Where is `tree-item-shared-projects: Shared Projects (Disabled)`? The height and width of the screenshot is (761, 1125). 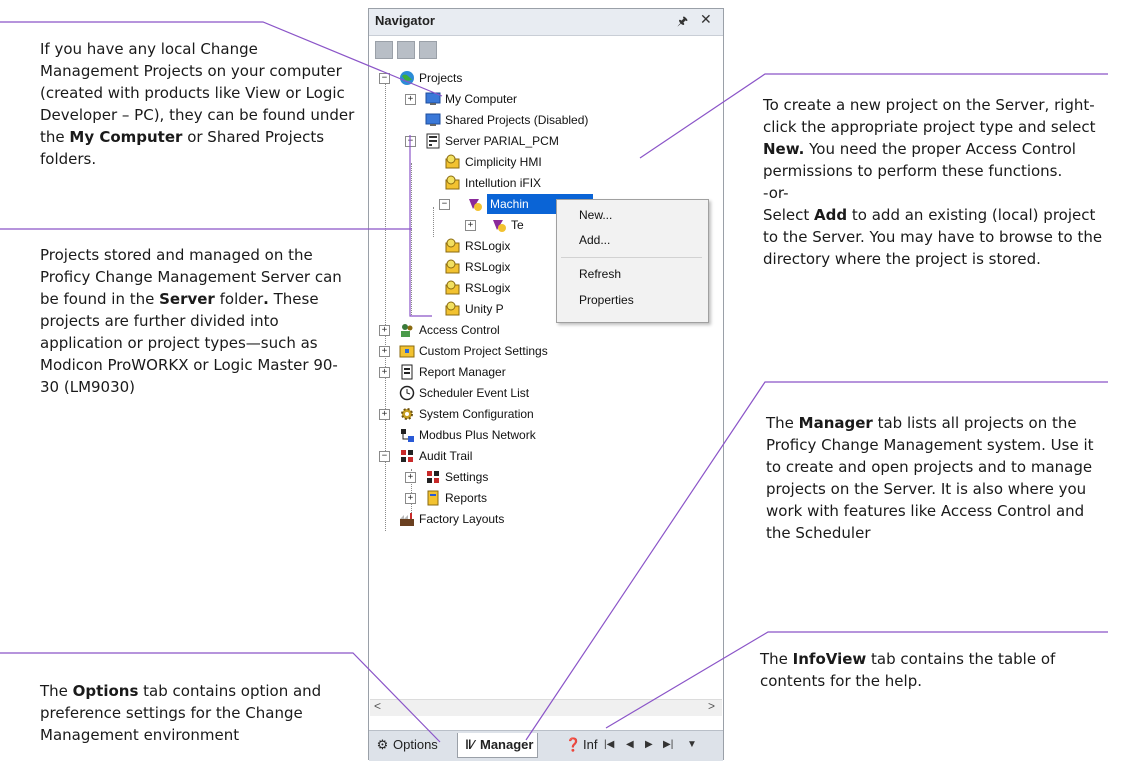 tree-item-shared-projects: Shared Projects (Disabled) is located at coordinates (515, 120).